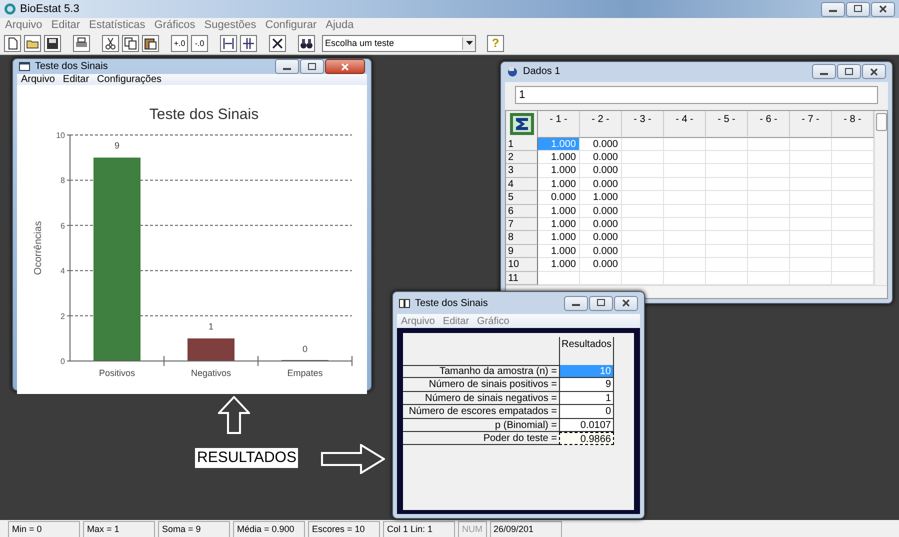 The width and height of the screenshot is (899, 537). I want to click on column-header: - 8 -, so click(853, 124).